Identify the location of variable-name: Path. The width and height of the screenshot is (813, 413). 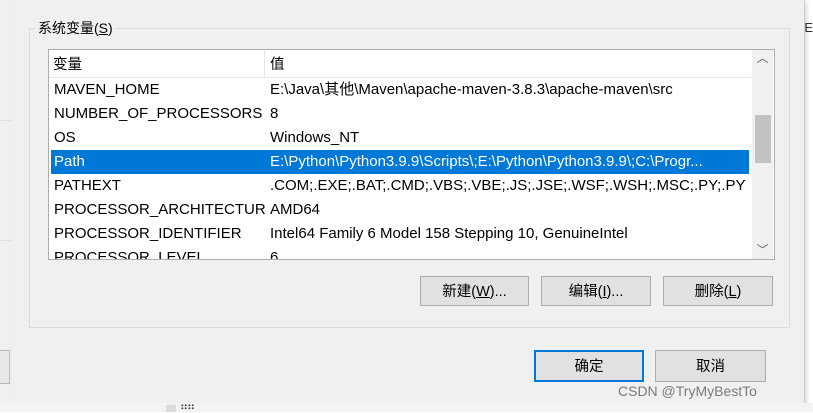
(69, 161).